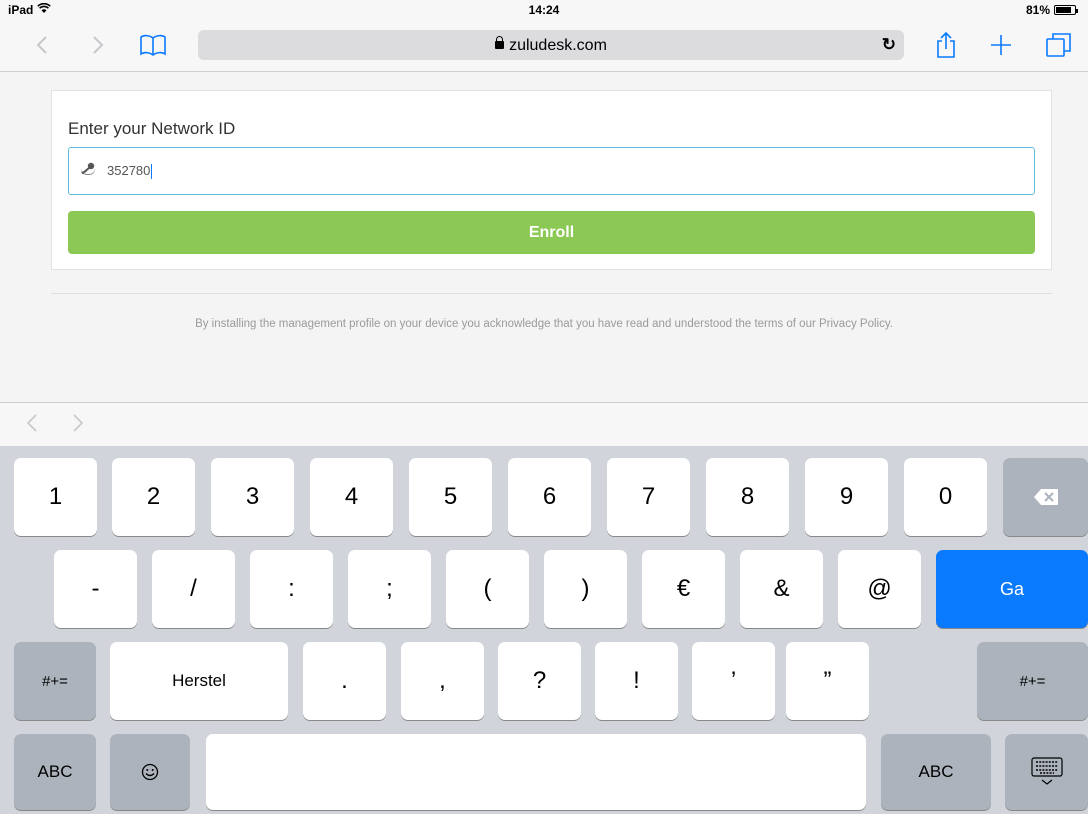 The height and width of the screenshot is (814, 1088). Describe the element at coordinates (648, 497) in the screenshot. I see `key-7: 7` at that location.